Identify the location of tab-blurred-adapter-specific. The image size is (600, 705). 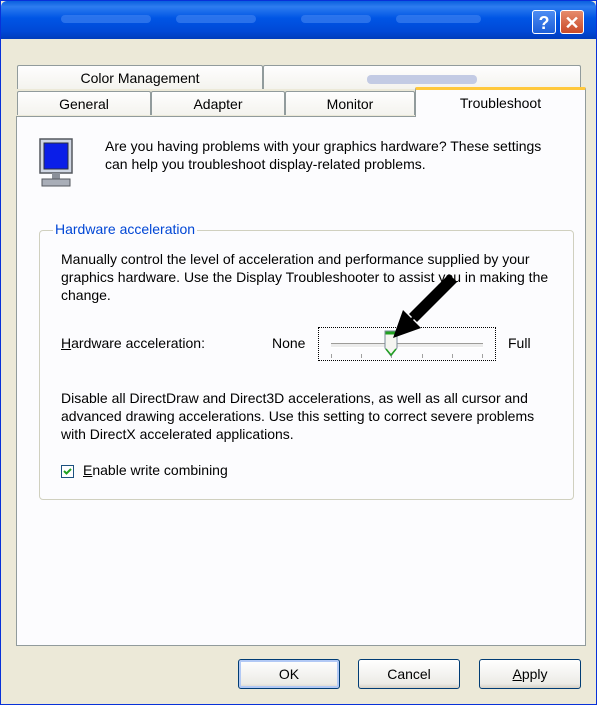
(422, 77).